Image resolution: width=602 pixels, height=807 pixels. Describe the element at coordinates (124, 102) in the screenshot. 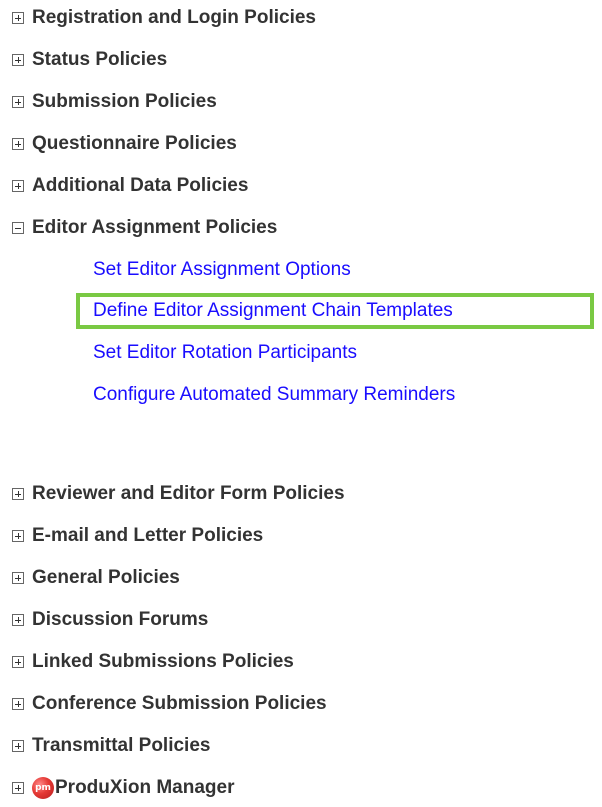

I see `section-label: Submission Policies` at that location.